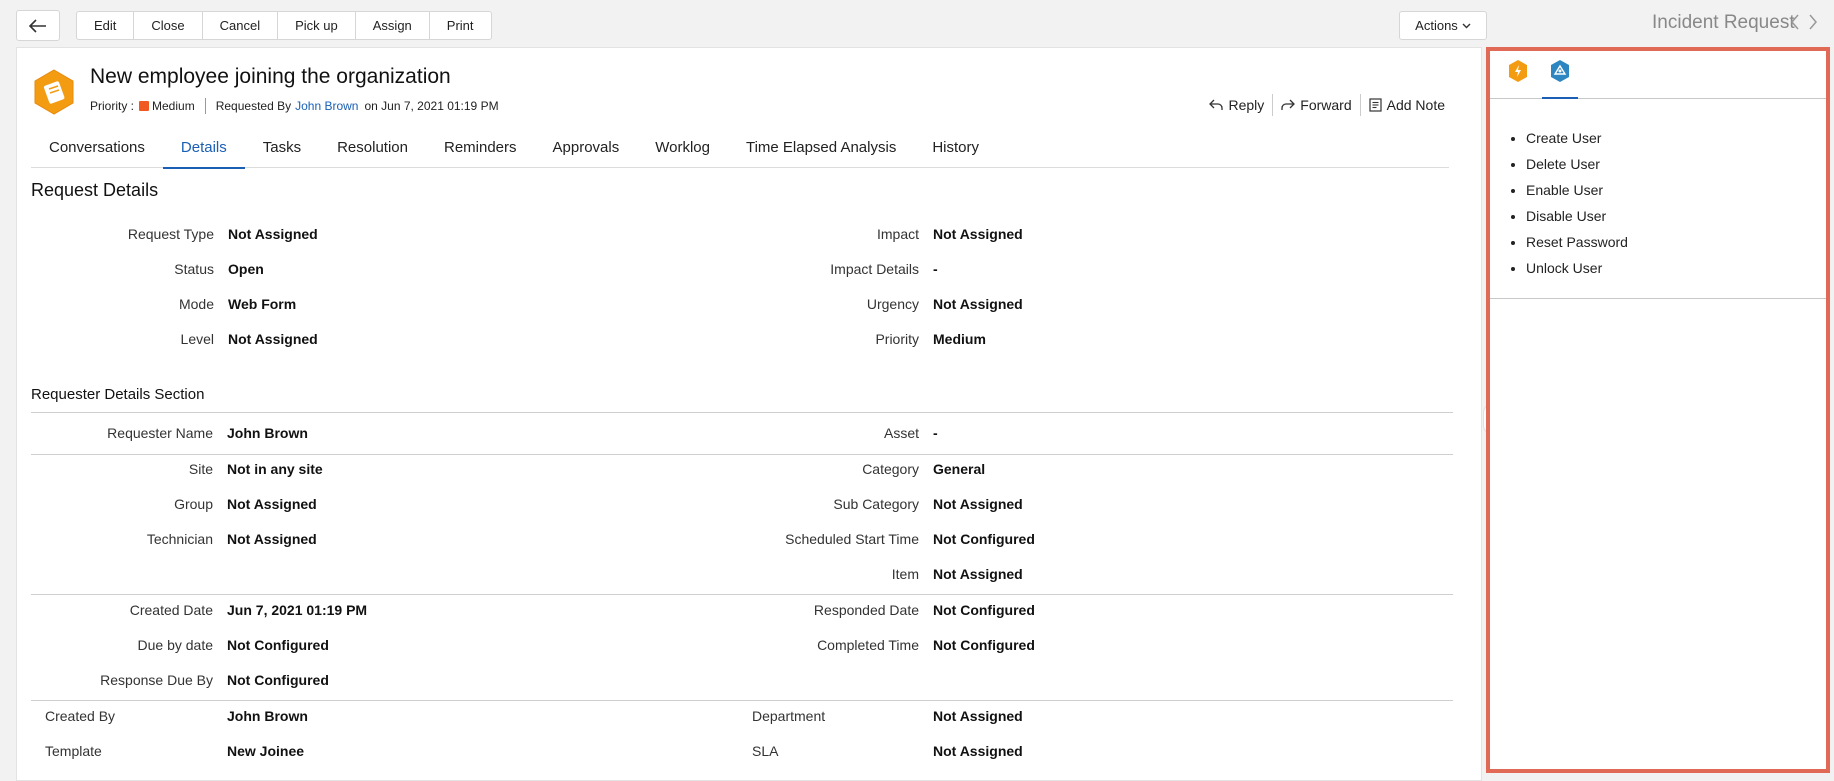 The height and width of the screenshot is (781, 1834). I want to click on field-label: Completed Time, so click(868, 645).